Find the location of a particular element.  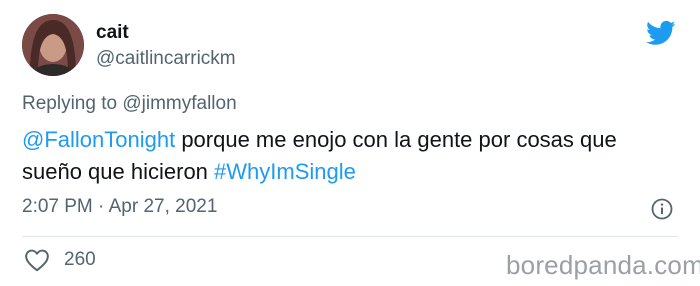

replying-target-link: @jimmyfallon is located at coordinates (179, 103).